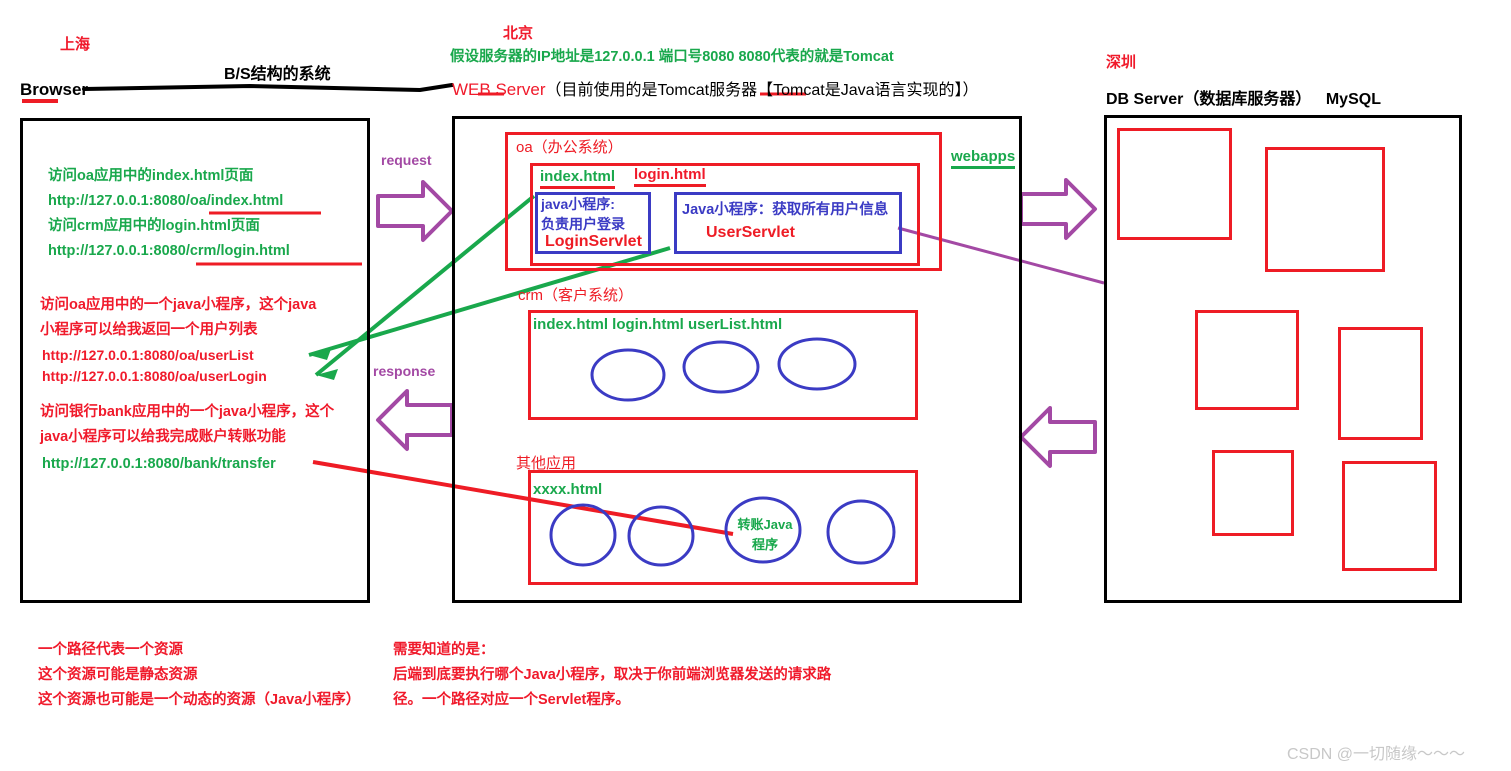 This screenshot has width=1511, height=771. I want to click on footnote-left-line-2: 这个资源可能是静态资源, so click(118, 675).